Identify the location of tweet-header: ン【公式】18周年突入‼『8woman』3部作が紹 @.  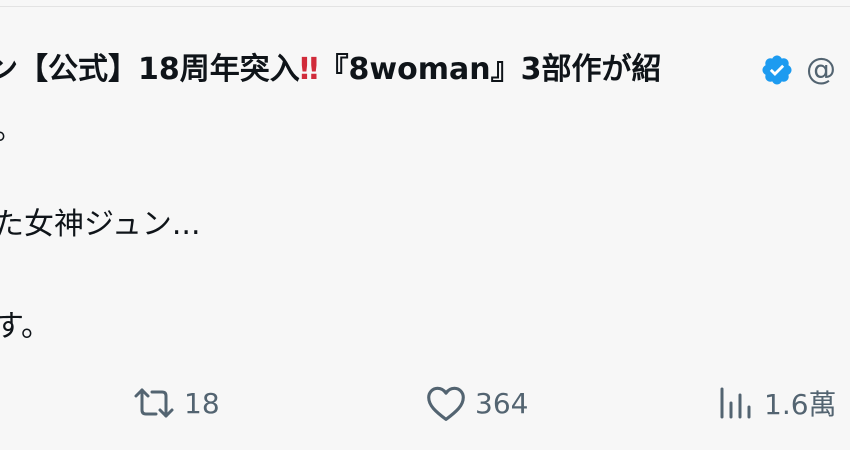
(418, 70).